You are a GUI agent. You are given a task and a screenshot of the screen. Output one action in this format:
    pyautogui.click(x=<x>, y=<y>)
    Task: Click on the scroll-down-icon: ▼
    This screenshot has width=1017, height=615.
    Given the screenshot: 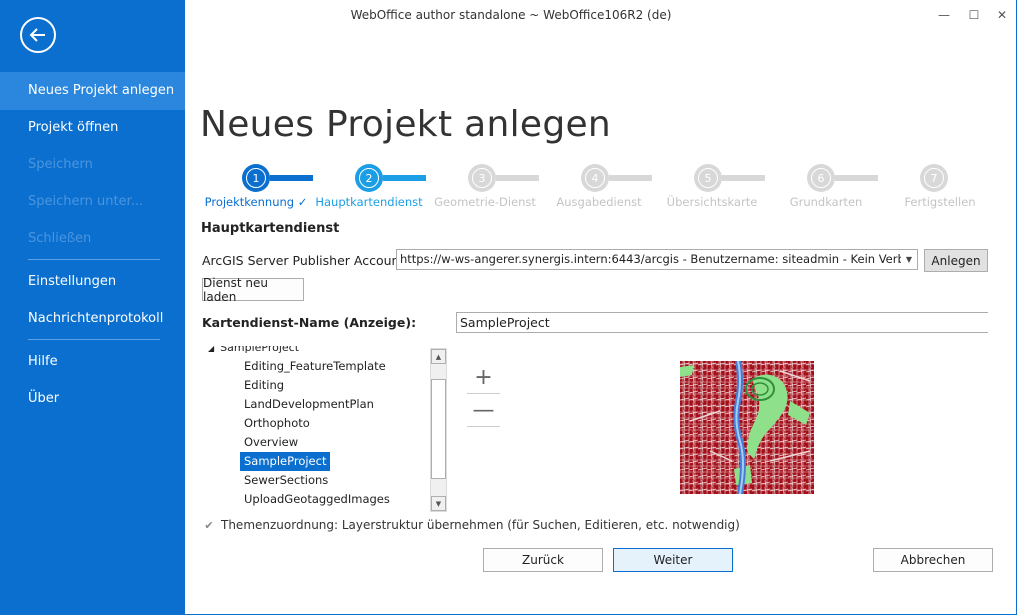 What is the action you would take?
    pyautogui.click(x=438, y=503)
    